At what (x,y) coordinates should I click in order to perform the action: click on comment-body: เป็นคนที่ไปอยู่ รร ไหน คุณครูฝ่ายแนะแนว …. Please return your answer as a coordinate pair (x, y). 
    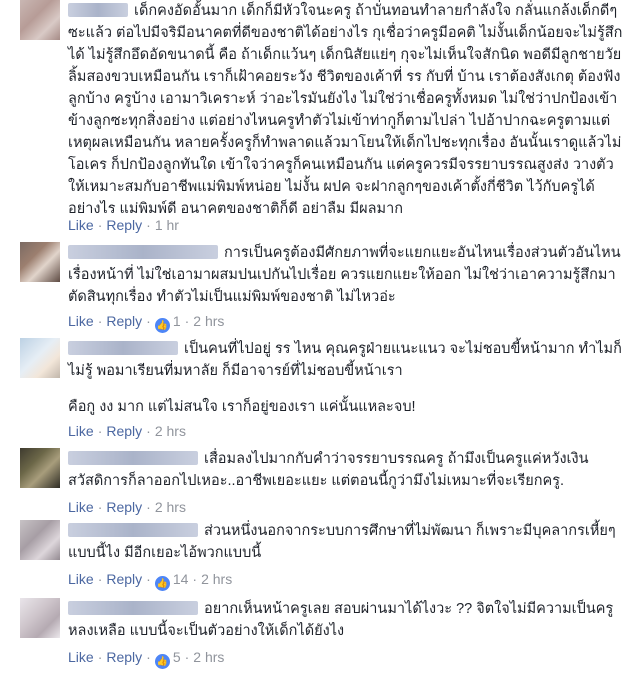
    Looking at the image, I should click on (345, 360).